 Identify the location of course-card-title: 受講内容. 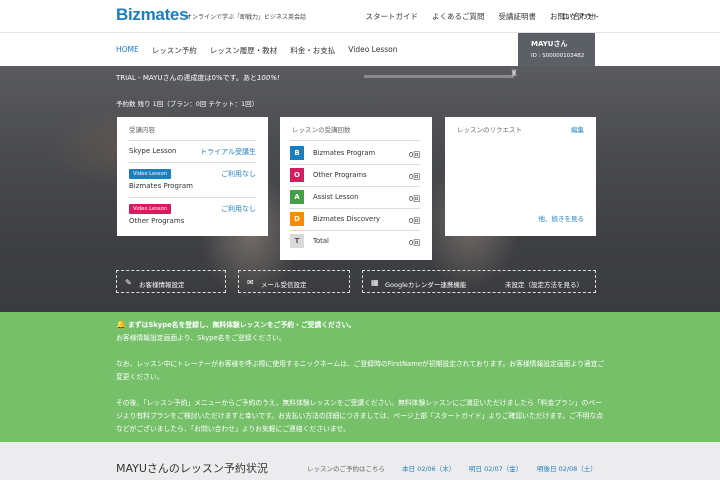
(142, 130).